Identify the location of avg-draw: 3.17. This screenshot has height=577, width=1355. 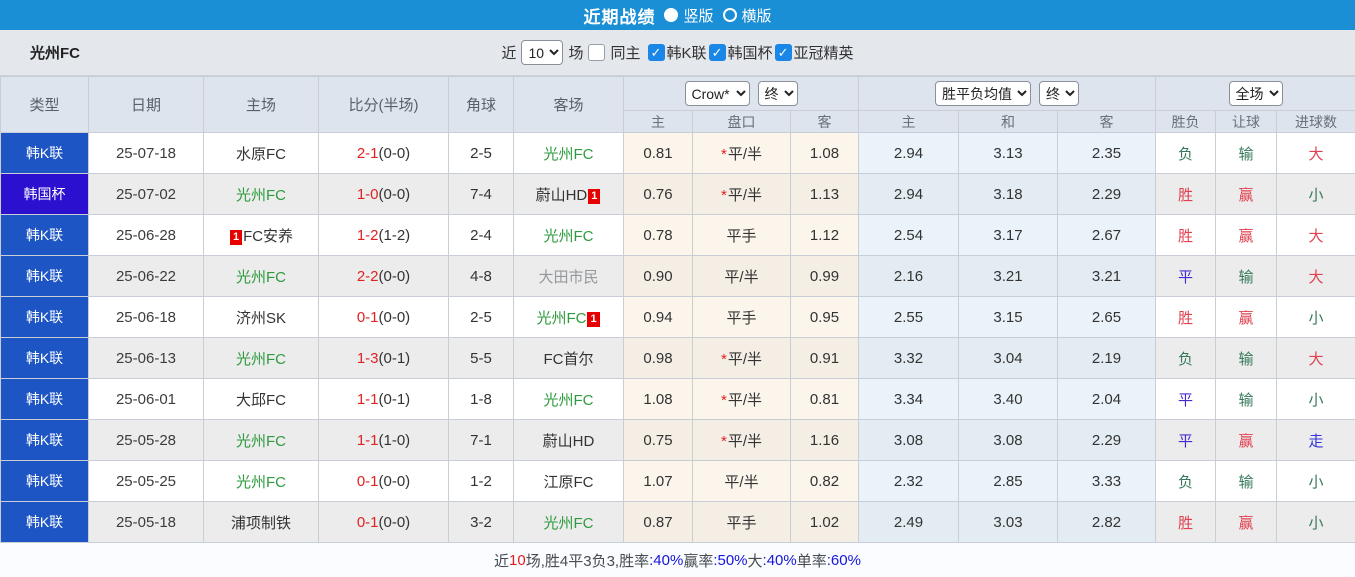
(1008, 235).